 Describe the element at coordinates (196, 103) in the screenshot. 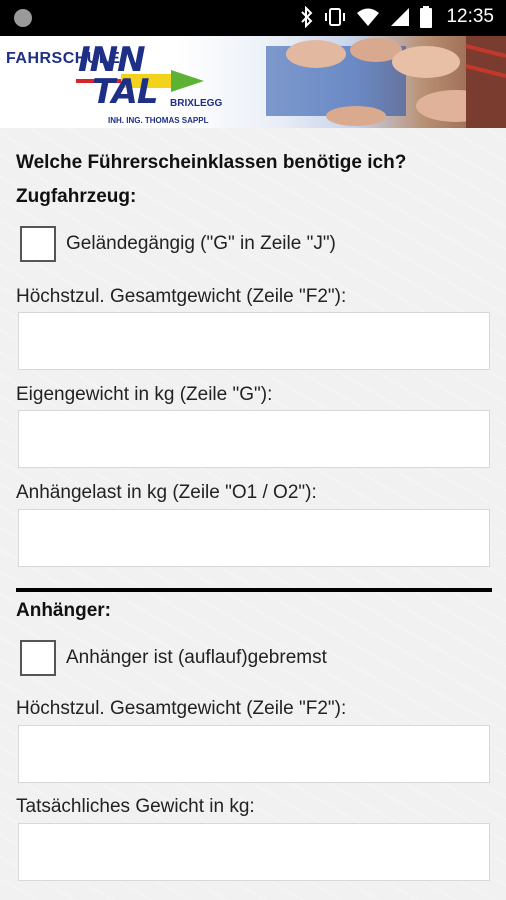

I see `brand-location: BRIXLEGG` at that location.